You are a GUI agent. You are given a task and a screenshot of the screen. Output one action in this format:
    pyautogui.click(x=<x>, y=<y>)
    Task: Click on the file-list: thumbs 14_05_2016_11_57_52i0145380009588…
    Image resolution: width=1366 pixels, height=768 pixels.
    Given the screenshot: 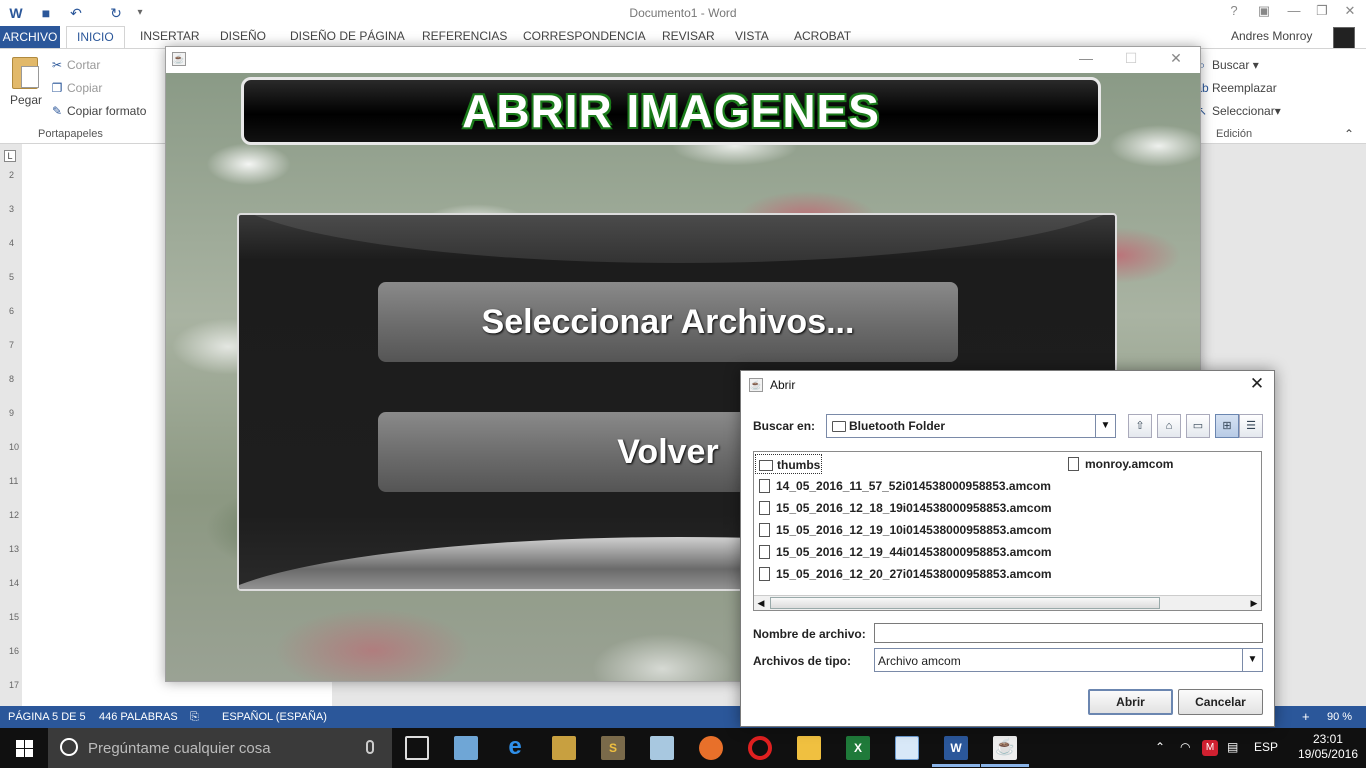 What is the action you would take?
    pyautogui.click(x=1007, y=531)
    